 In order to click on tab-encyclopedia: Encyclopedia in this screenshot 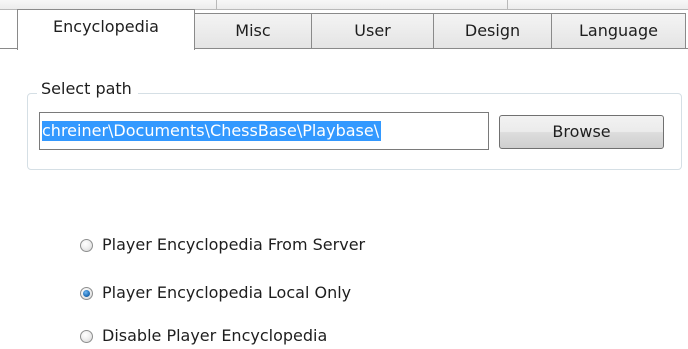, I will do `click(106, 29)`.